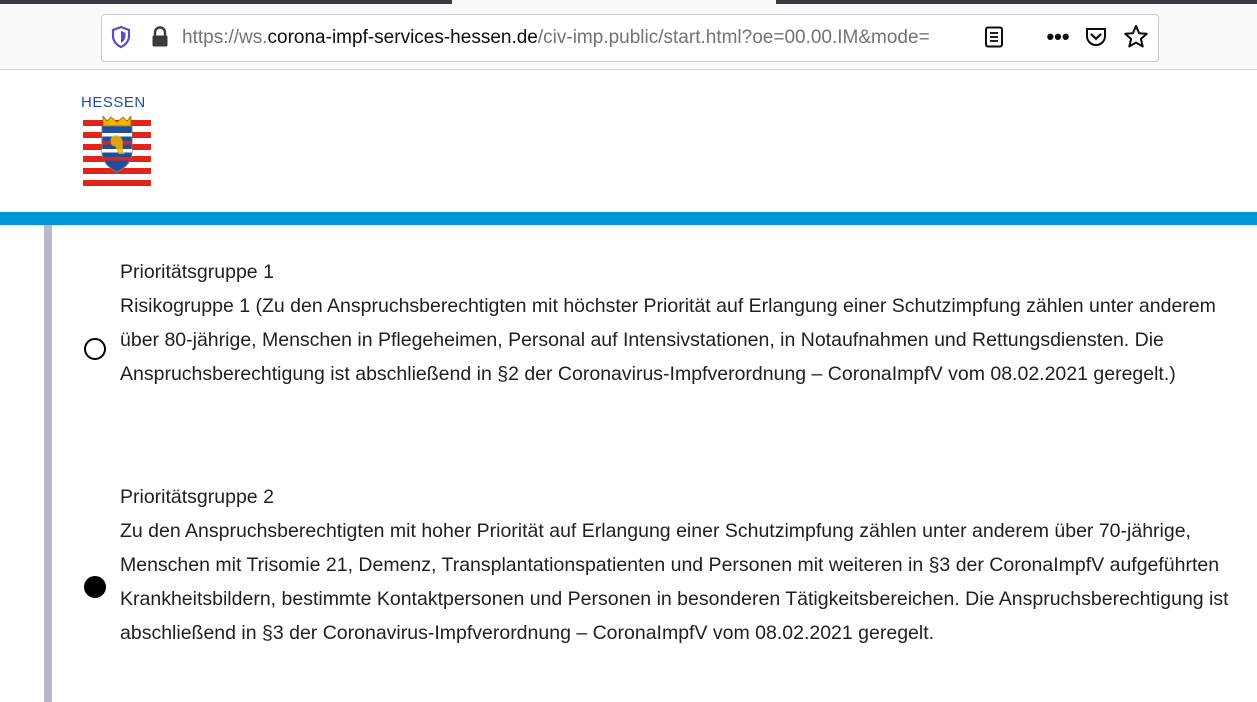  Describe the element at coordinates (226, 2) in the screenshot. I see `tab-strip-left` at that location.